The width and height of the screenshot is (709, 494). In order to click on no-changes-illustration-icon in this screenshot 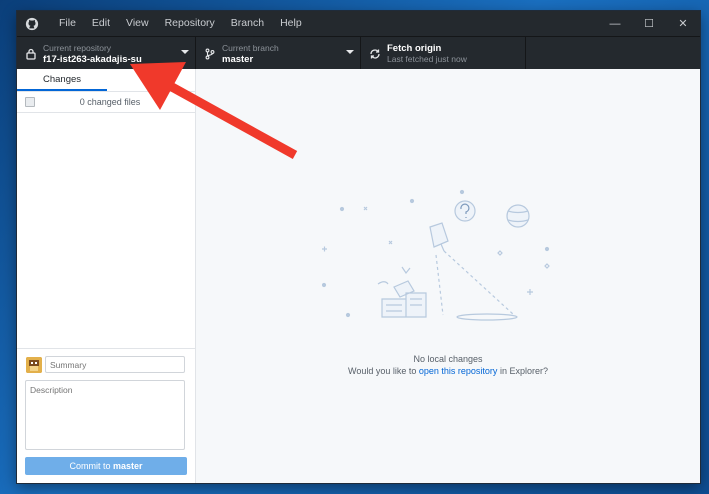, I will do `click(436, 255)`.